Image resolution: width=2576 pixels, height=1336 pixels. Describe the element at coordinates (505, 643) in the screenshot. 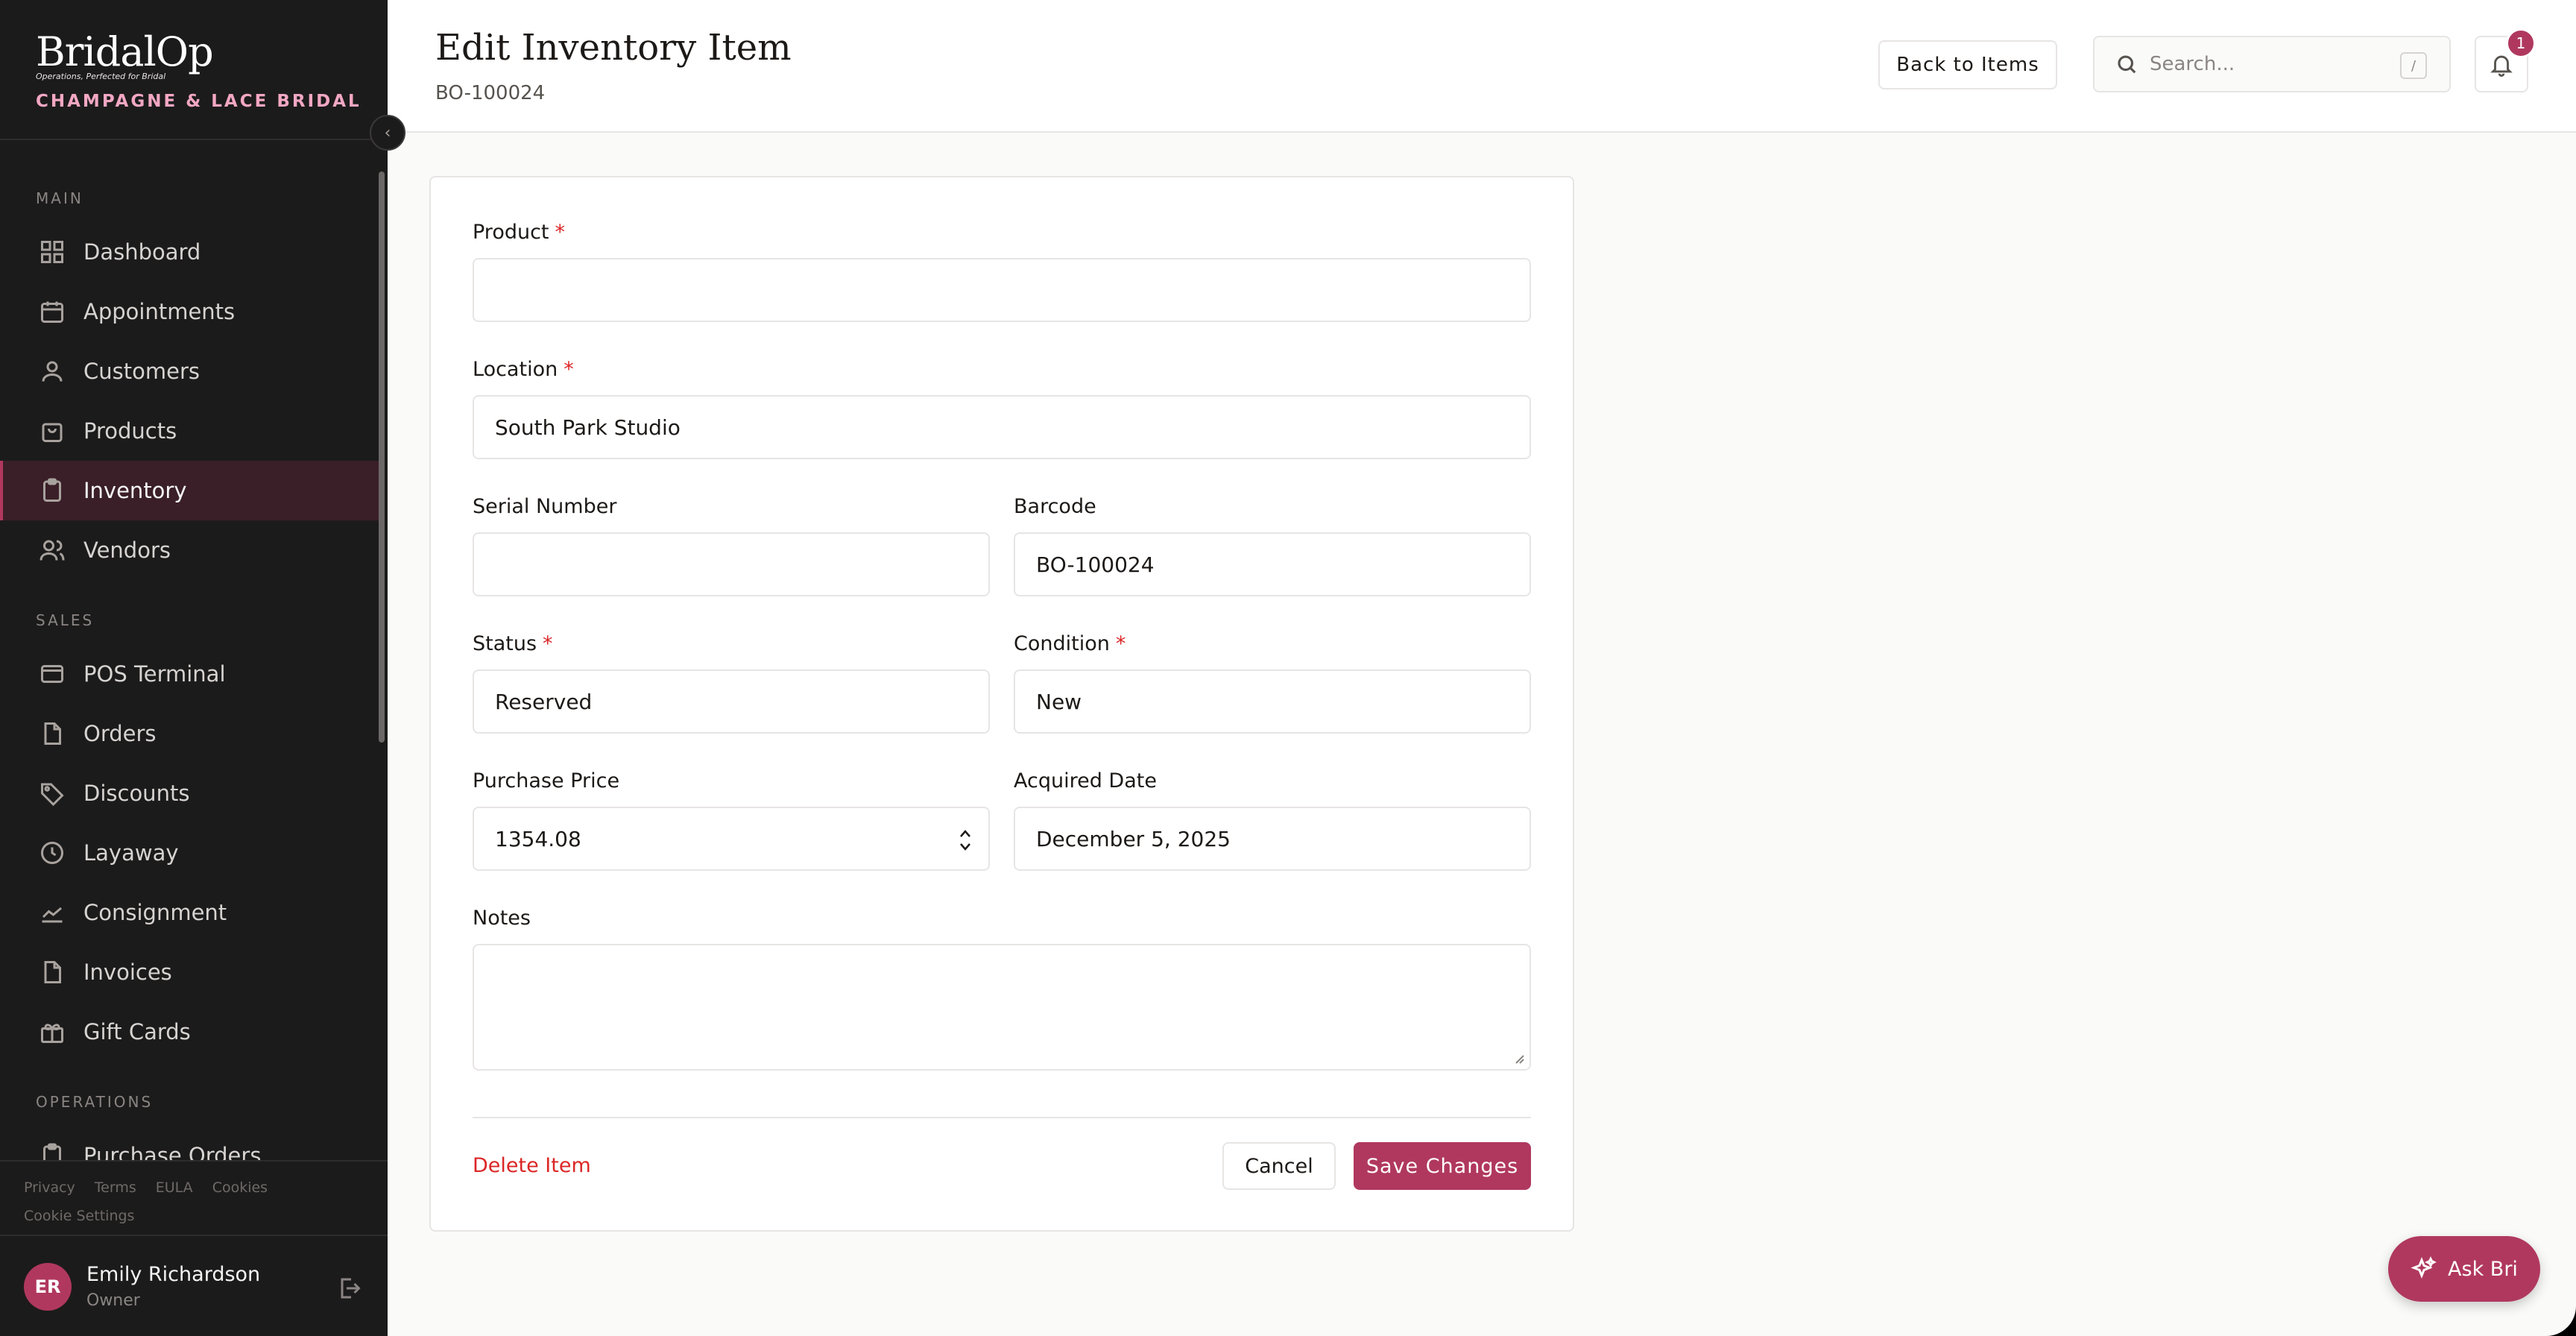

I see `status-label-text: Status` at that location.